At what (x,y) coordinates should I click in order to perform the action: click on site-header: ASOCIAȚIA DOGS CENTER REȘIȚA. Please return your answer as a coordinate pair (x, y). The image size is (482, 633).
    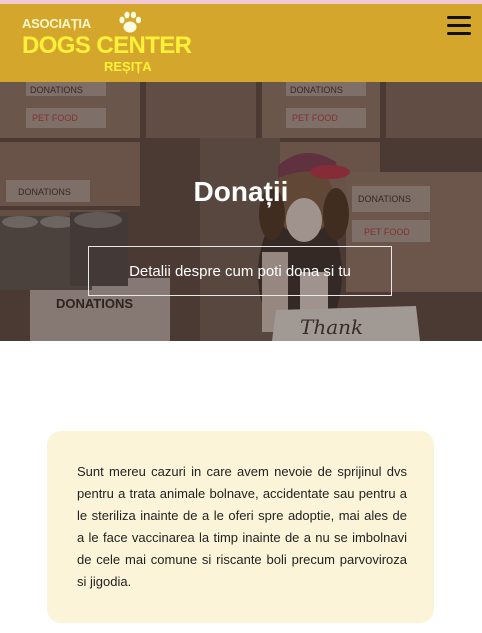
    Looking at the image, I should click on (241, 43).